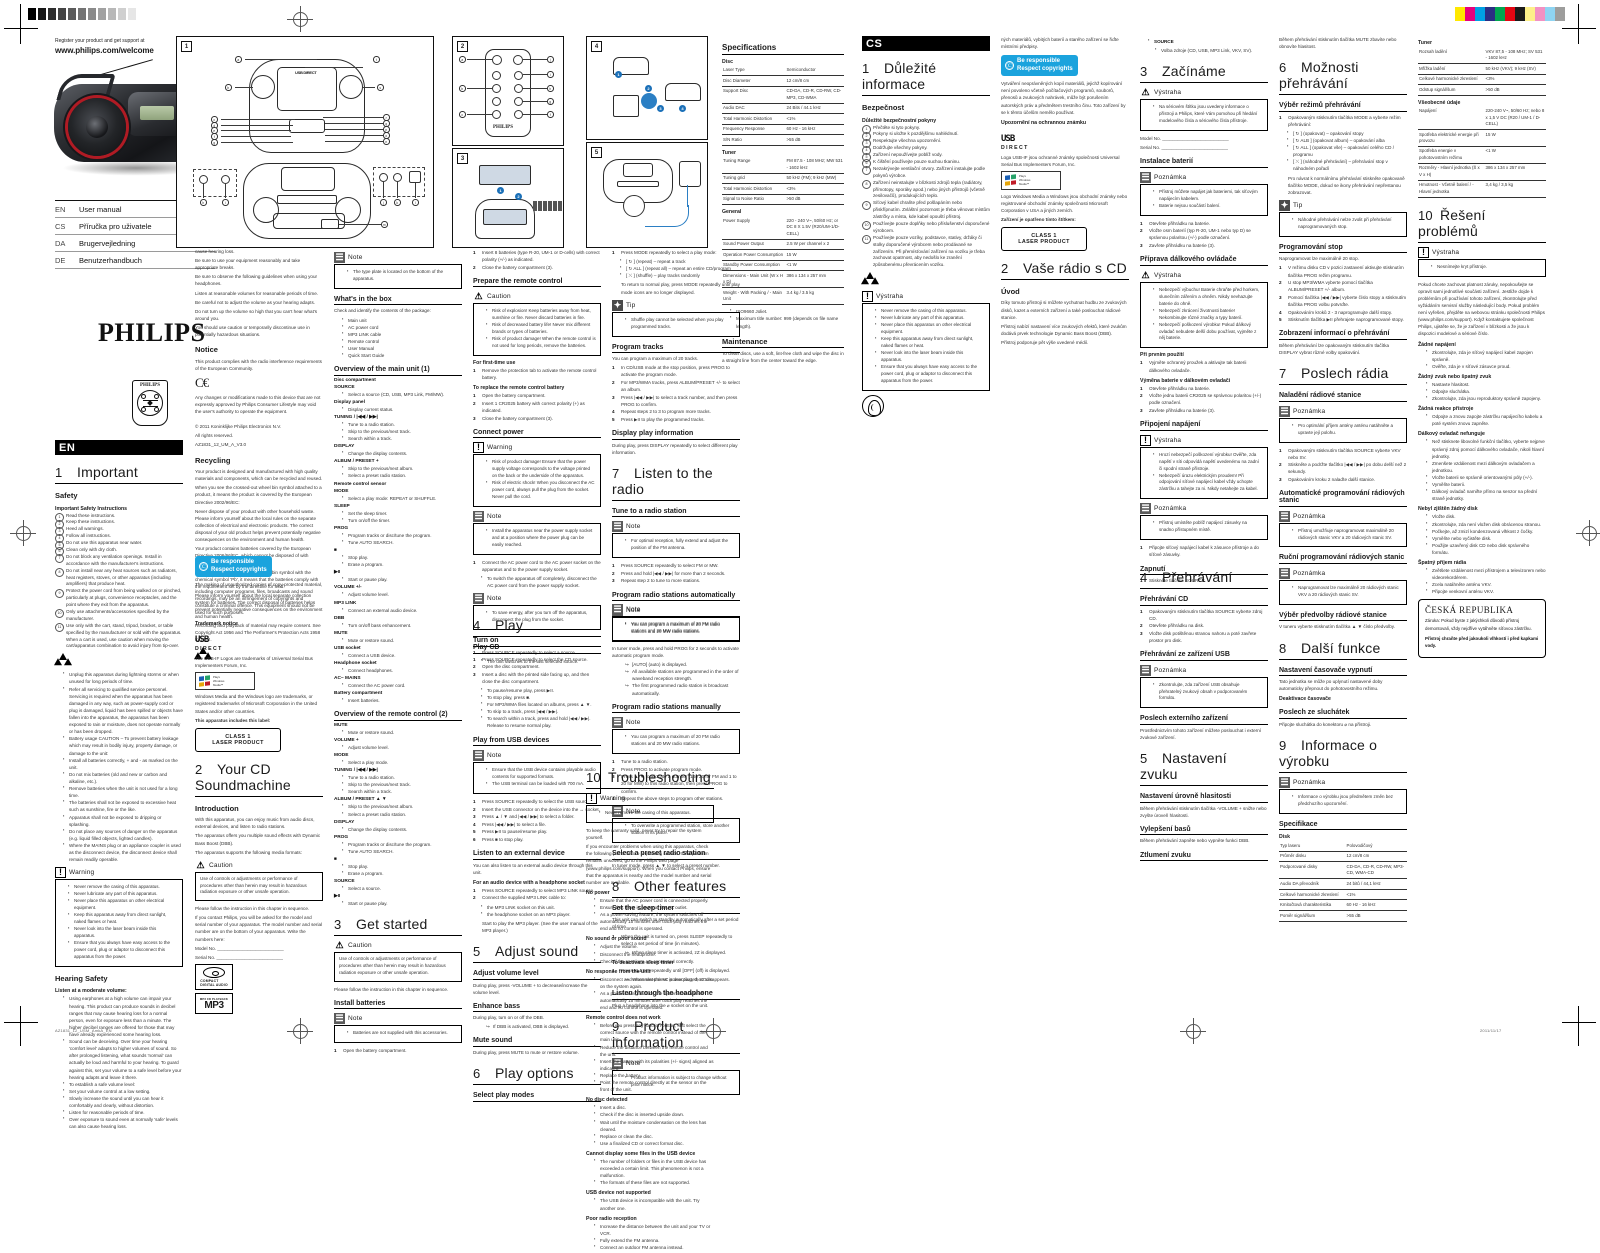 This screenshot has width=1600, height=1253. What do you see at coordinates (655, 359) in the screenshot?
I see `en-program-body: You can program a maximum of 20 tracks.` at bounding box center [655, 359].